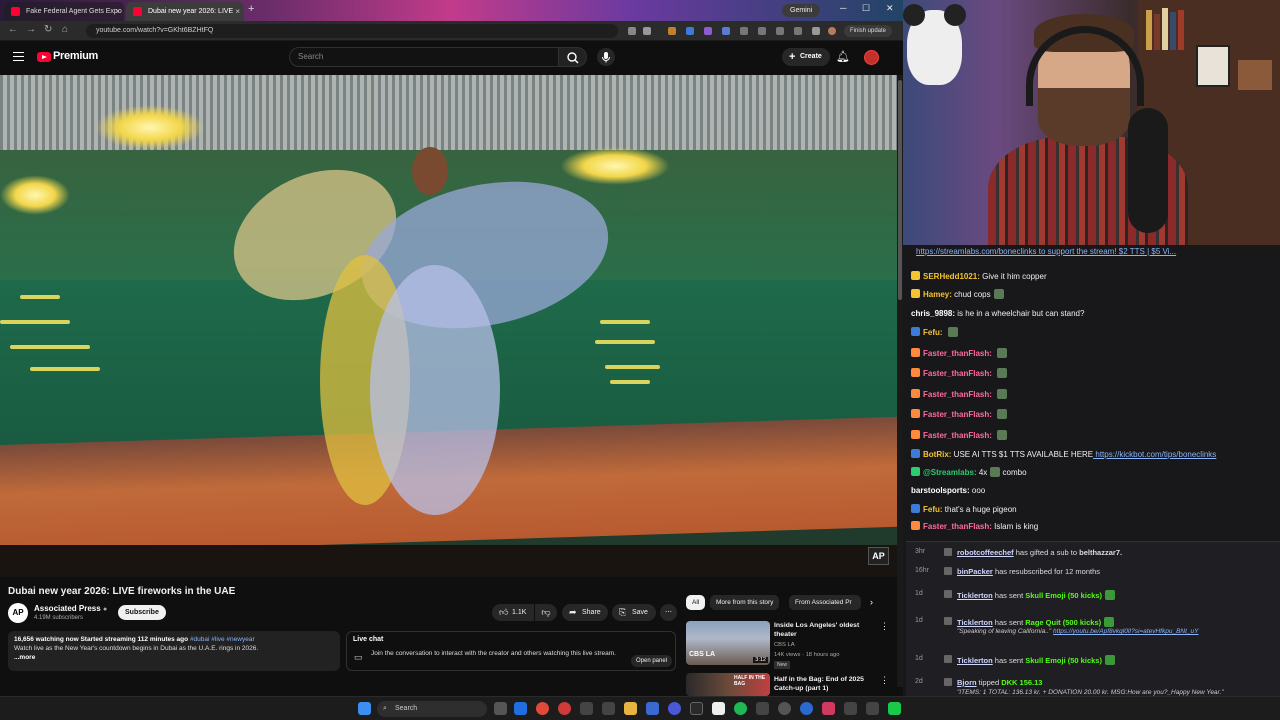  Describe the element at coordinates (652, 661) in the screenshot. I see `open-panel-button: Open panel` at that location.